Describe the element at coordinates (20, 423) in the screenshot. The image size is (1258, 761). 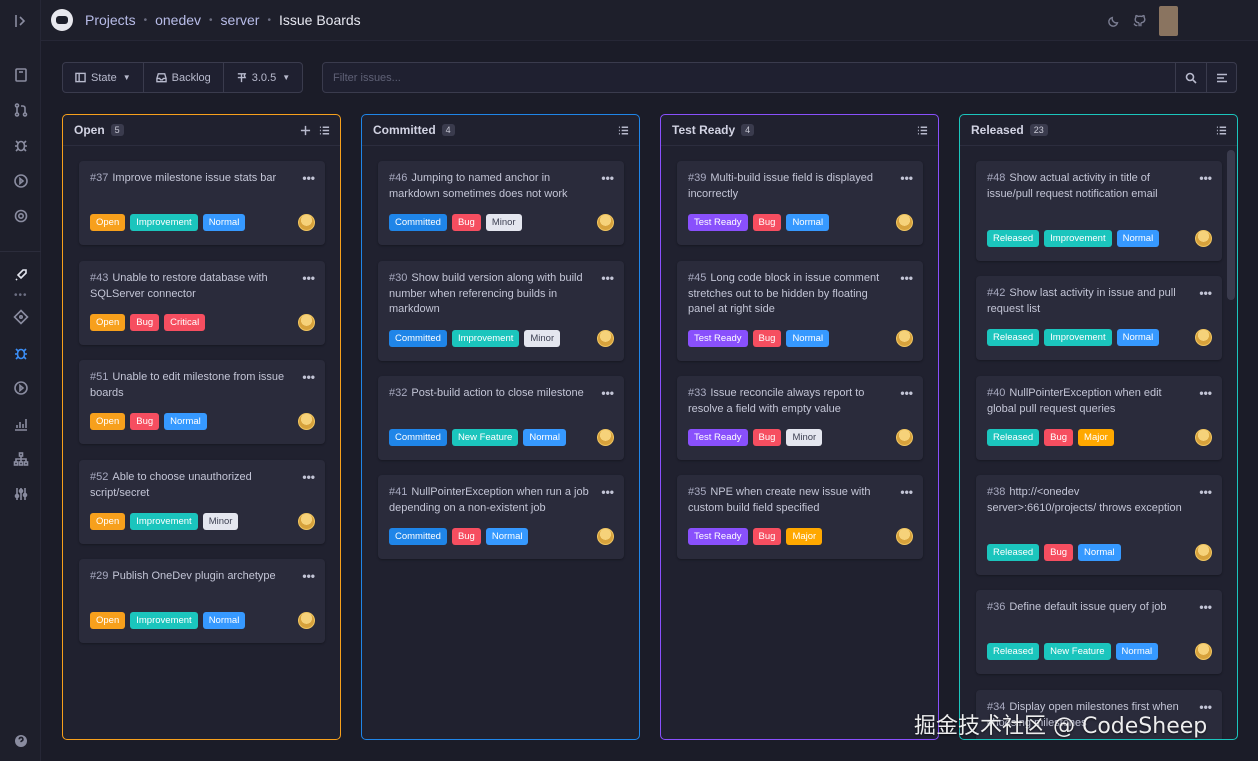
I see `stats-icon` at that location.